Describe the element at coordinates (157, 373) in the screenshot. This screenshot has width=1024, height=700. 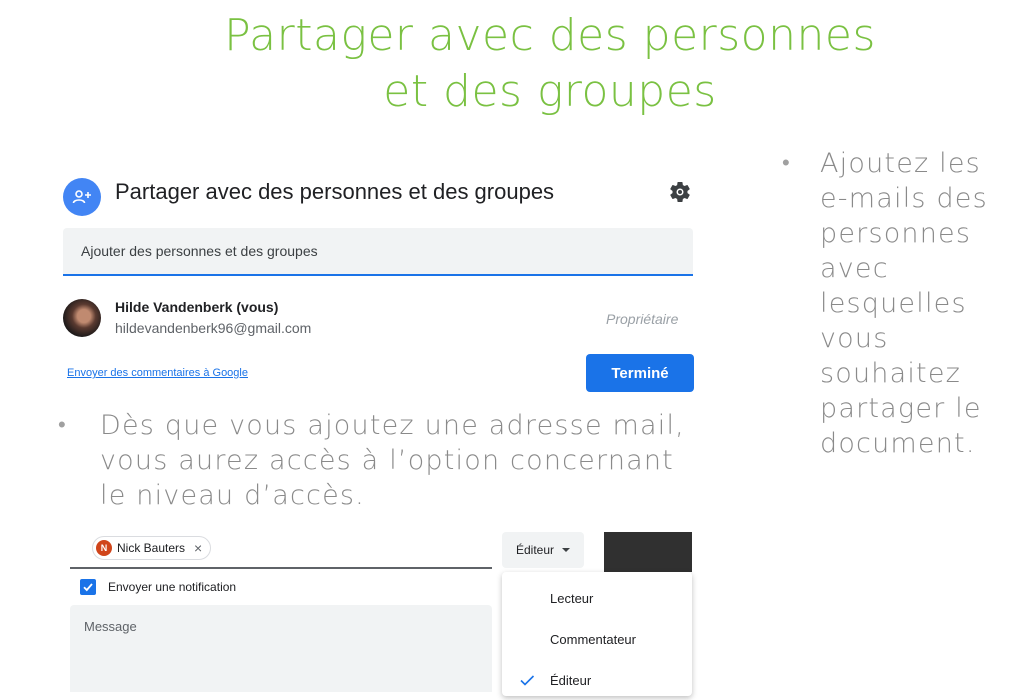
I see `feedback-link: Envoyer des commentaires à Google` at that location.